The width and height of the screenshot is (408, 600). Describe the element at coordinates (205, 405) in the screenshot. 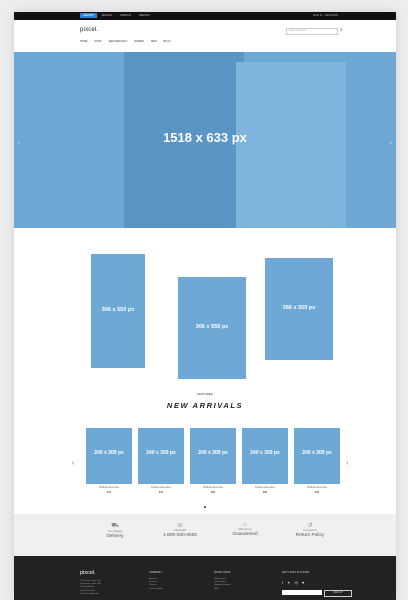

I see `section-title: NEW ARRIVALS` at that location.